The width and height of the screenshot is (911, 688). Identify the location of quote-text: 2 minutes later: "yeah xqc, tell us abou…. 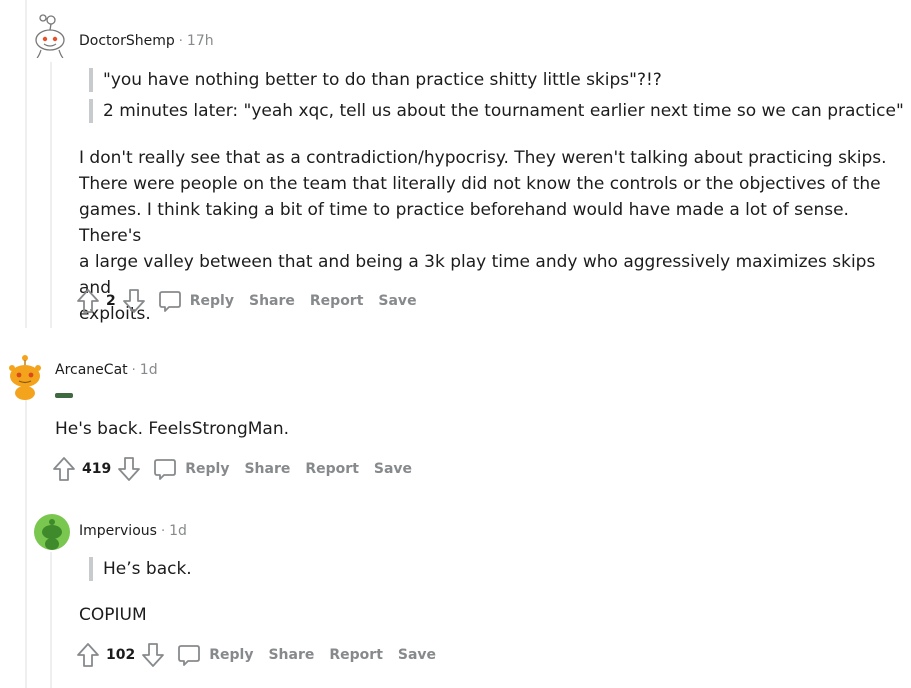
(503, 111).